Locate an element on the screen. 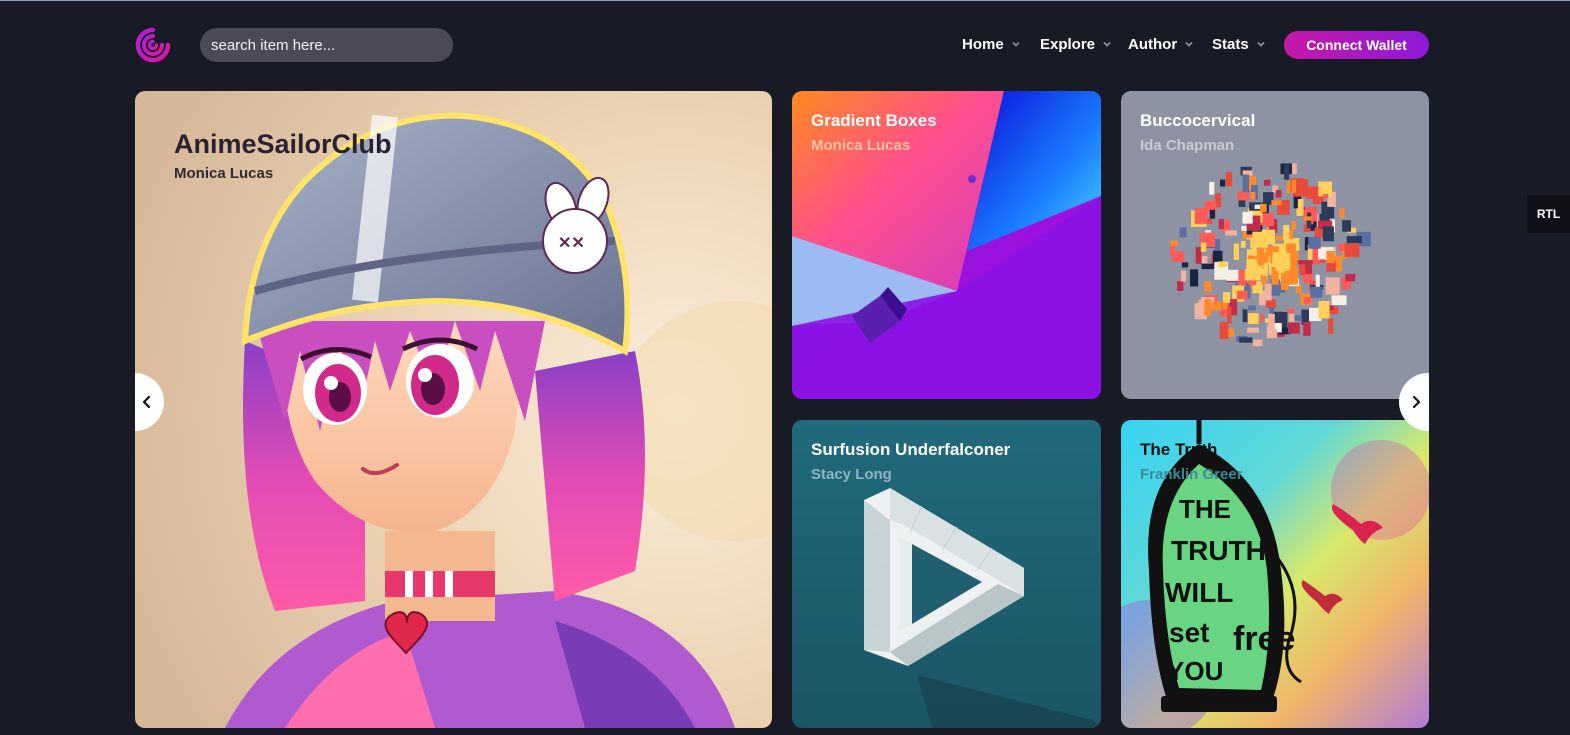 This screenshot has width=1570, height=735. nav-explore: Explore is located at coordinates (1076, 44).